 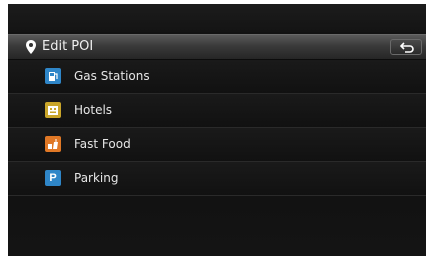 I want to click on poi-item-hotels: Hotels, so click(x=217, y=111).